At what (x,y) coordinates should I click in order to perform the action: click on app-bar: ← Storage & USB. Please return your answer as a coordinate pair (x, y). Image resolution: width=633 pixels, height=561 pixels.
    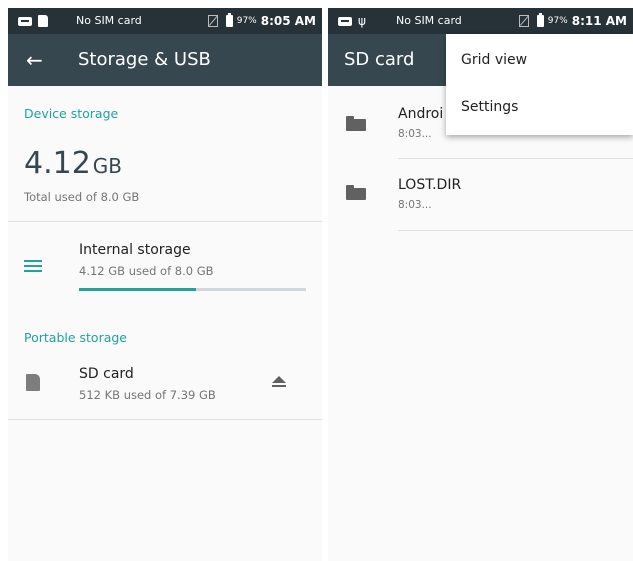
    Looking at the image, I should click on (165, 60).